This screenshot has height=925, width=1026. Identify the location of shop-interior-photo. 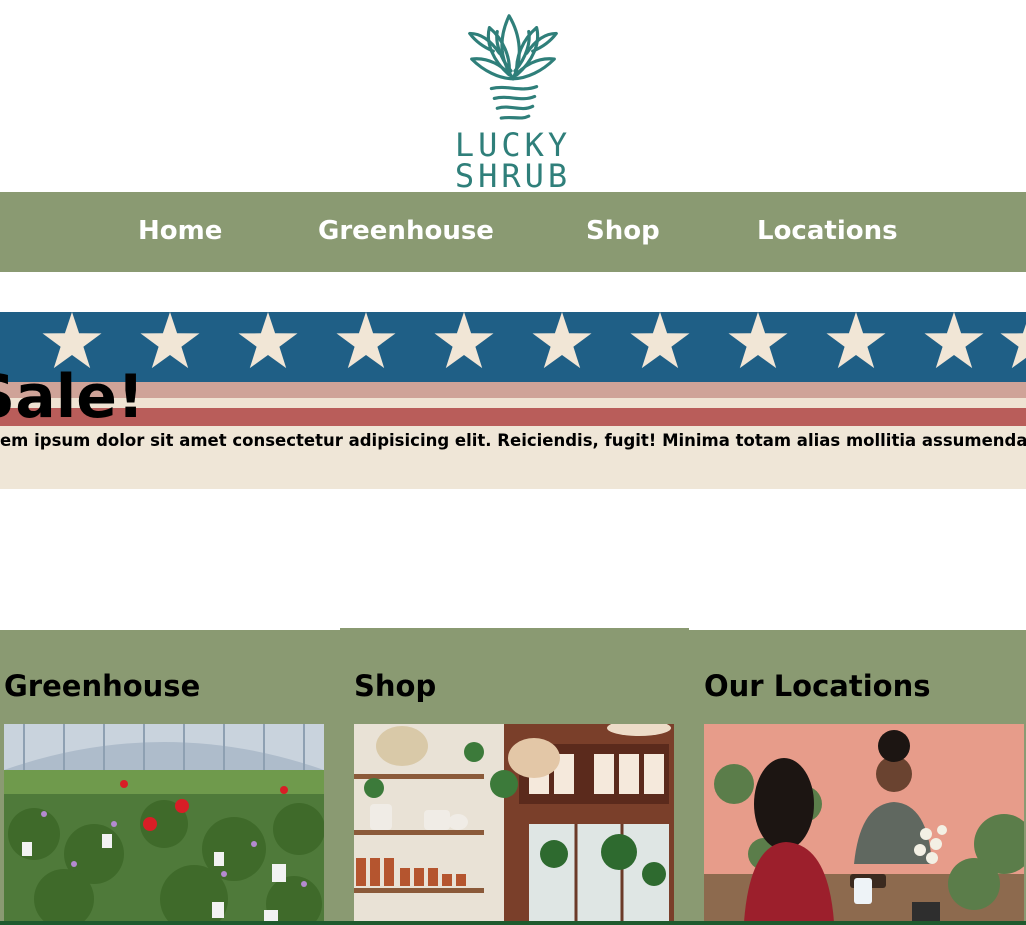
(514, 823).